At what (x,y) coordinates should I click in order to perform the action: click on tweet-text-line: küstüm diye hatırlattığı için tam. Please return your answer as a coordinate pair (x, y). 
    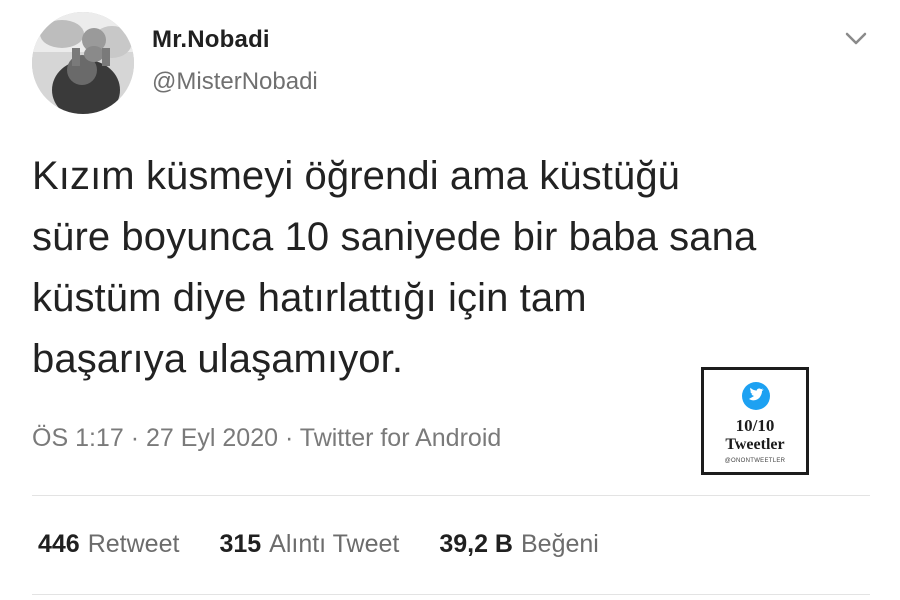
    Looking at the image, I should click on (309, 298).